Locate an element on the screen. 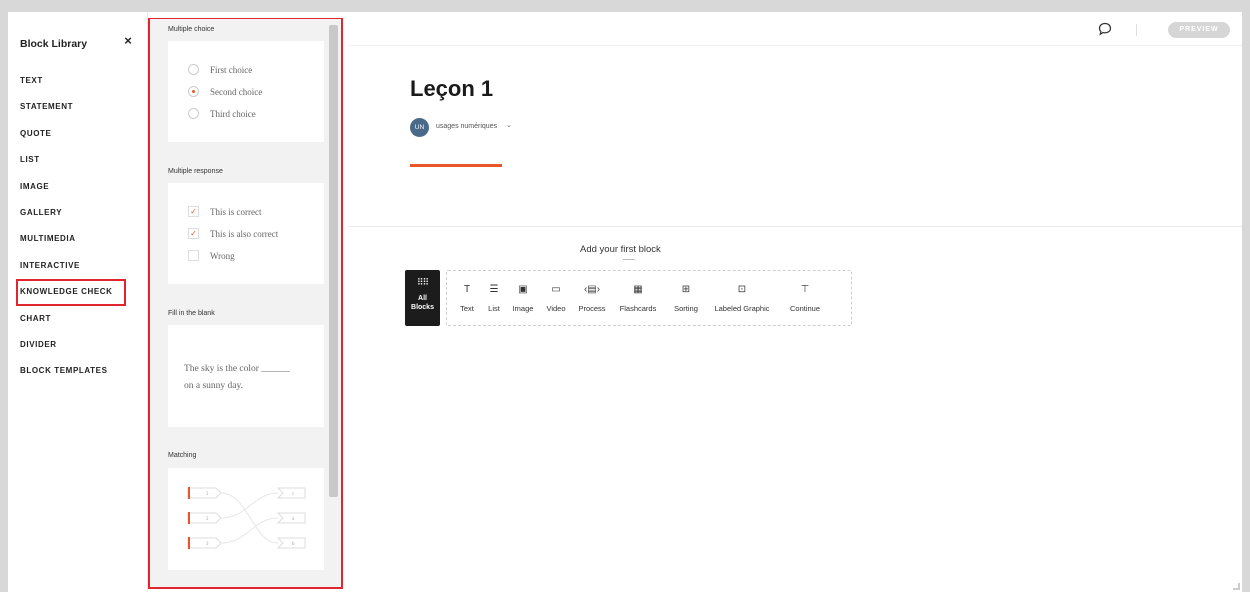 The width and height of the screenshot is (1250, 592). block-label: Process is located at coordinates (592, 308).